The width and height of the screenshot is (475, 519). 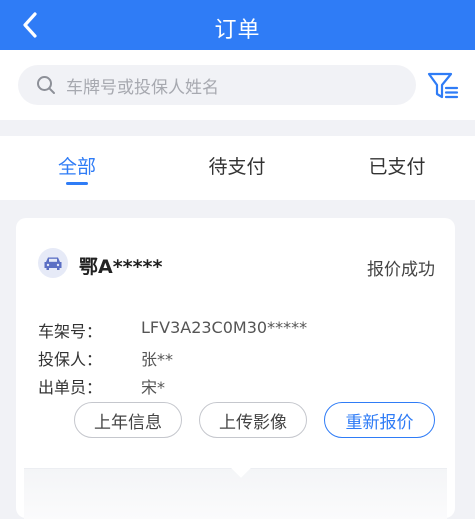 What do you see at coordinates (401, 270) in the screenshot?
I see `status-badge: 报价成功` at bounding box center [401, 270].